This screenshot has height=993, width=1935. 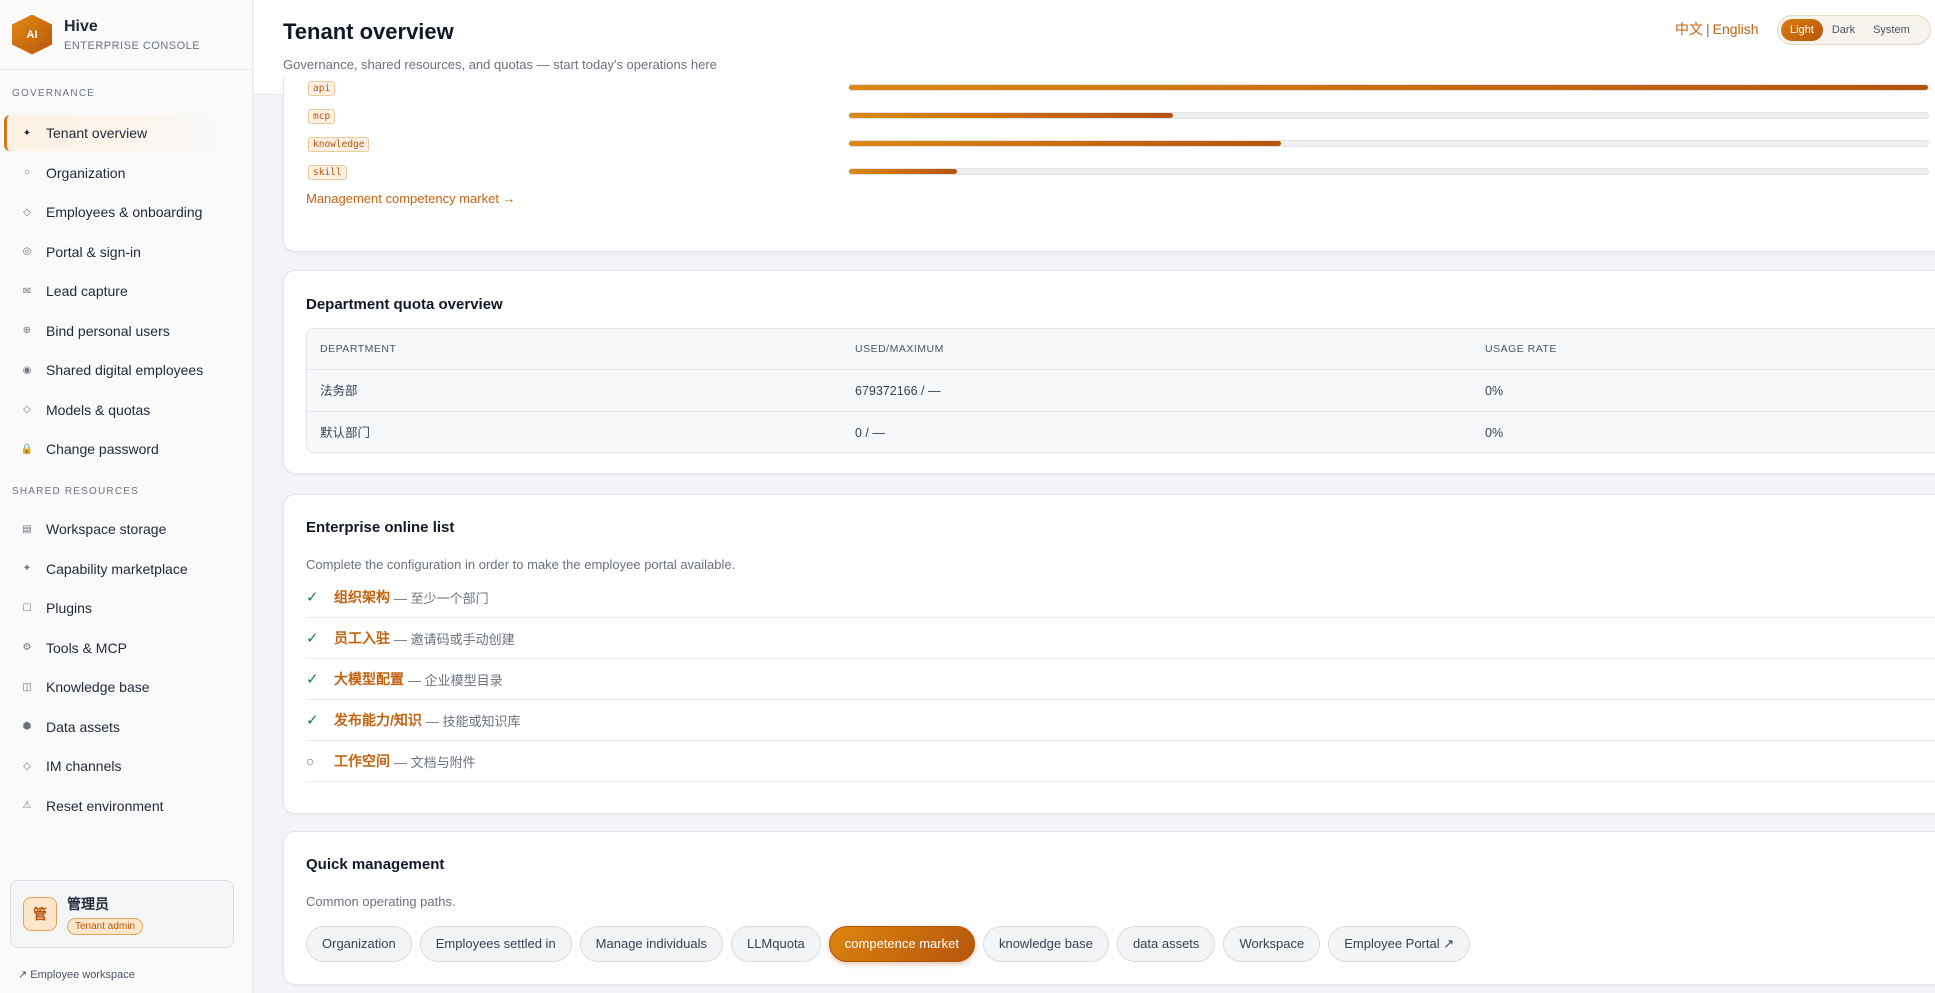 What do you see at coordinates (108, 330) in the screenshot?
I see `sidebar-item-label: Bind personal users` at bounding box center [108, 330].